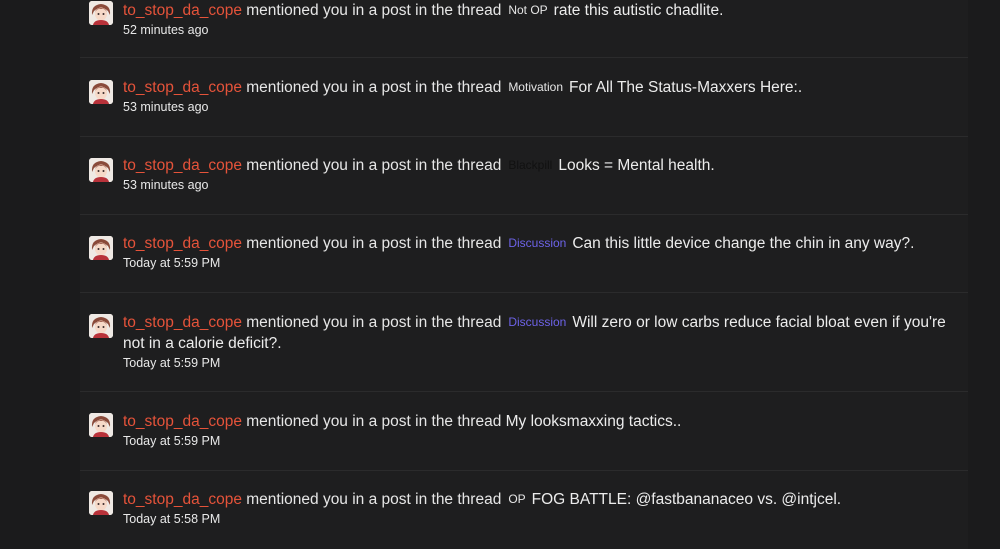 Image resolution: width=1000 pixels, height=549 pixels. I want to click on thread-title-link: rate this autistic chadlite., so click(639, 10).